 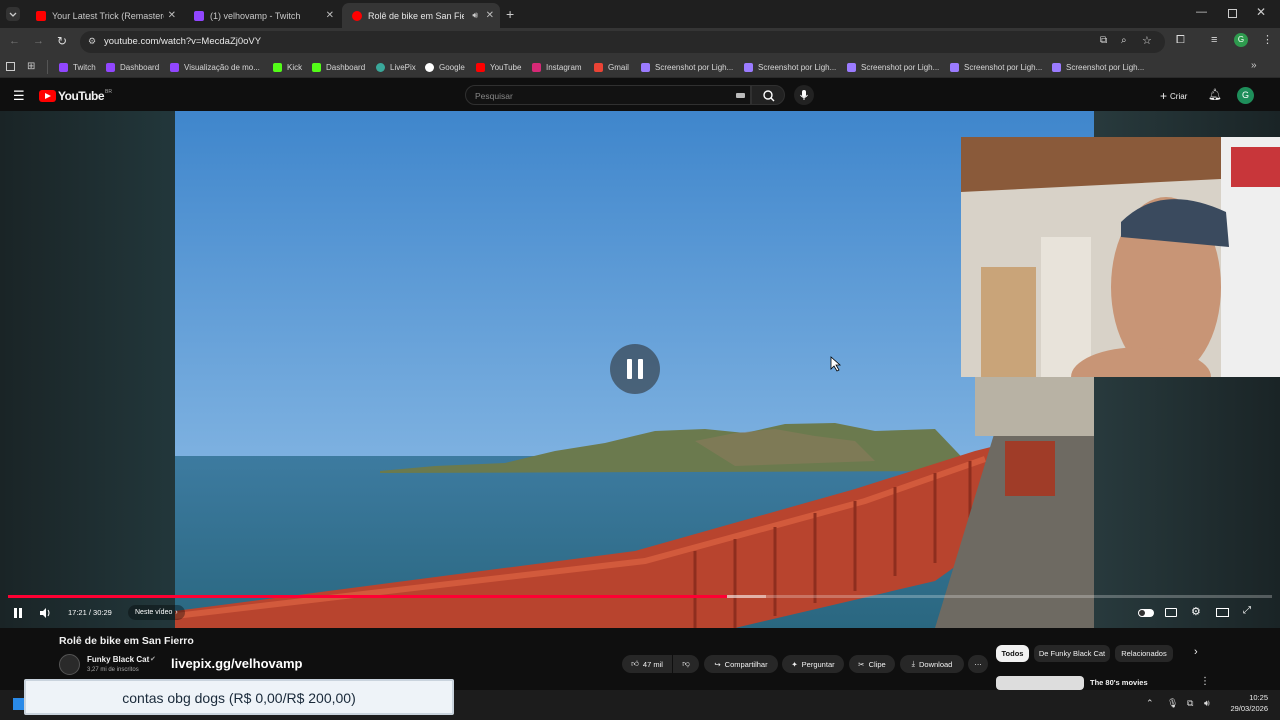 I want to click on goal-text: contas obg dogs (R$ 0,00/R$ 200,00), so click(x=239, y=698).